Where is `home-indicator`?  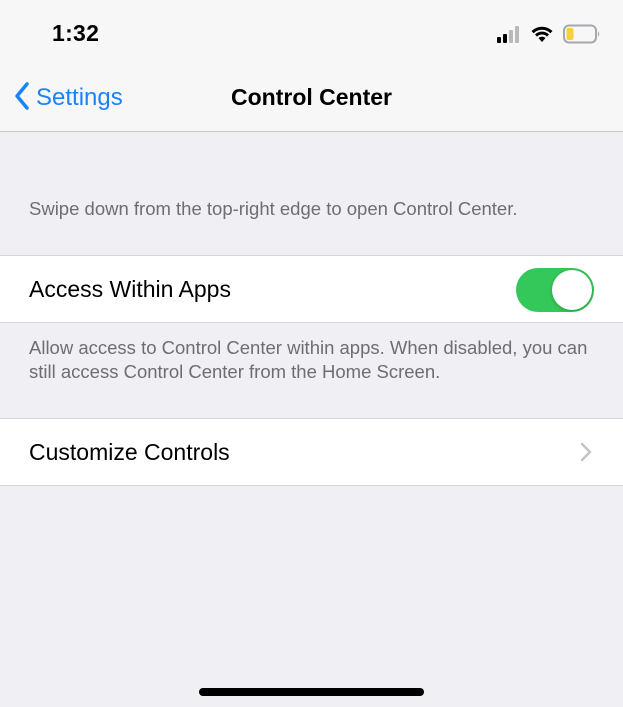
home-indicator is located at coordinates (311, 692).